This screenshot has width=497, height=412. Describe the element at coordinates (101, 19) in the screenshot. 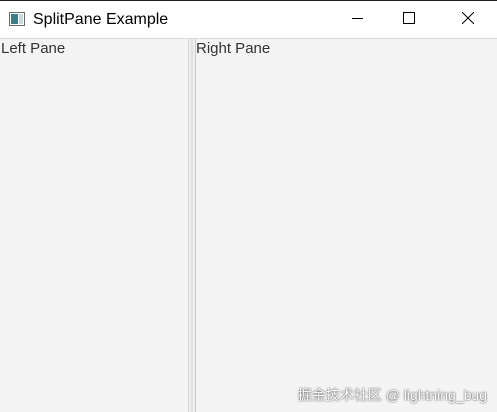

I see `window-title: SplitPane Example` at that location.